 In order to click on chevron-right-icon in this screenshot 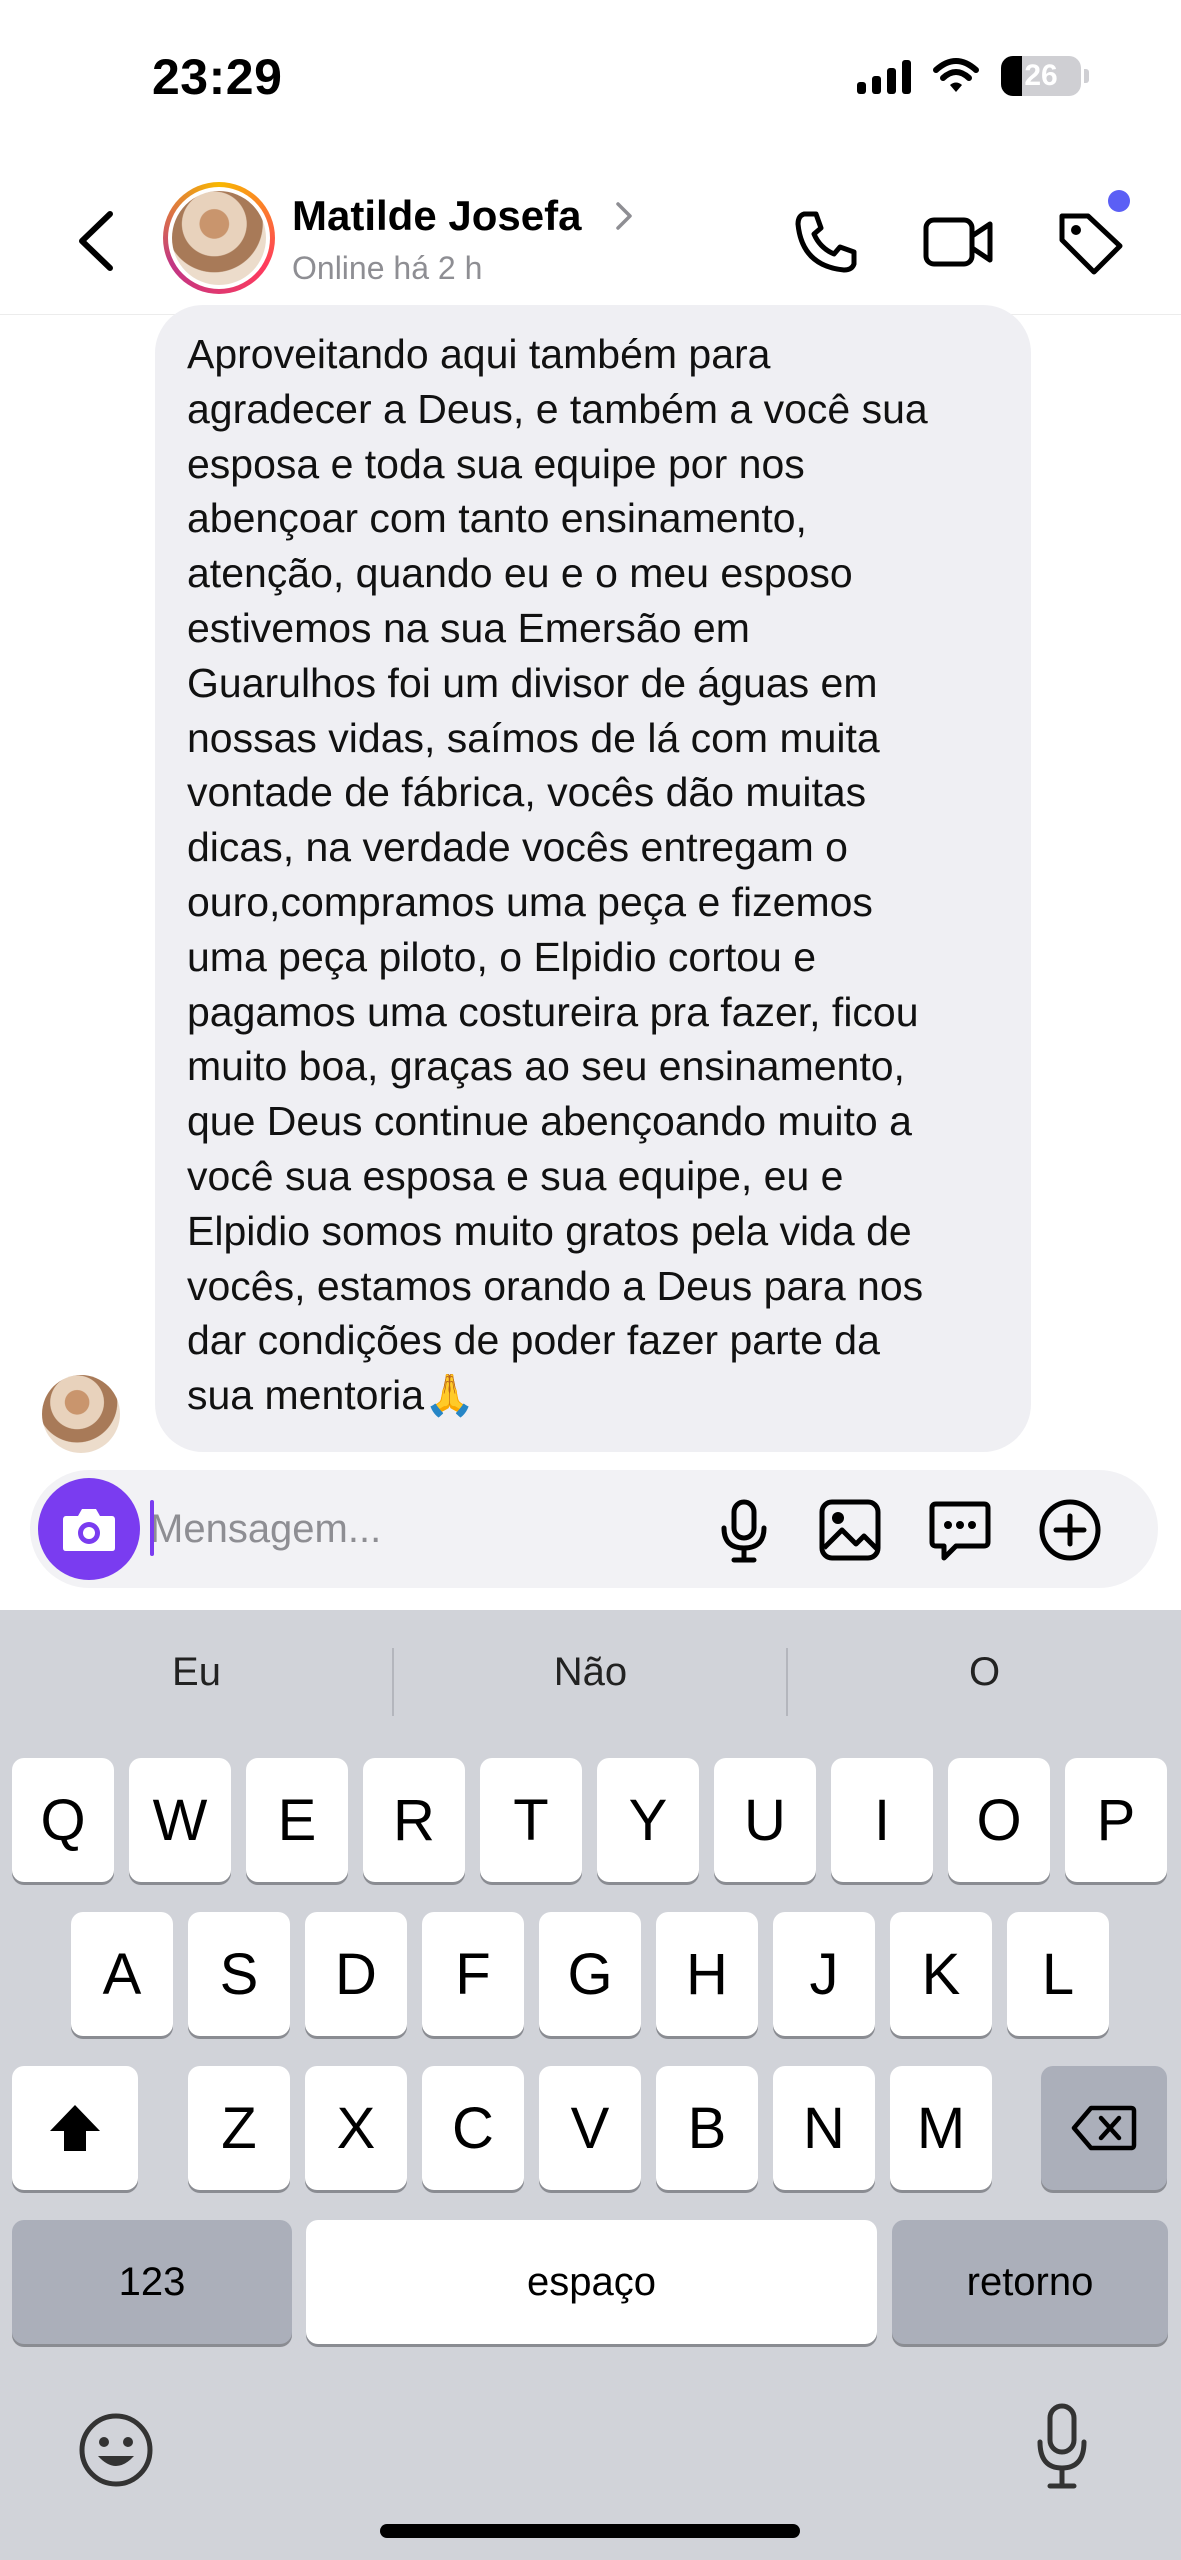, I will do `click(624, 216)`.